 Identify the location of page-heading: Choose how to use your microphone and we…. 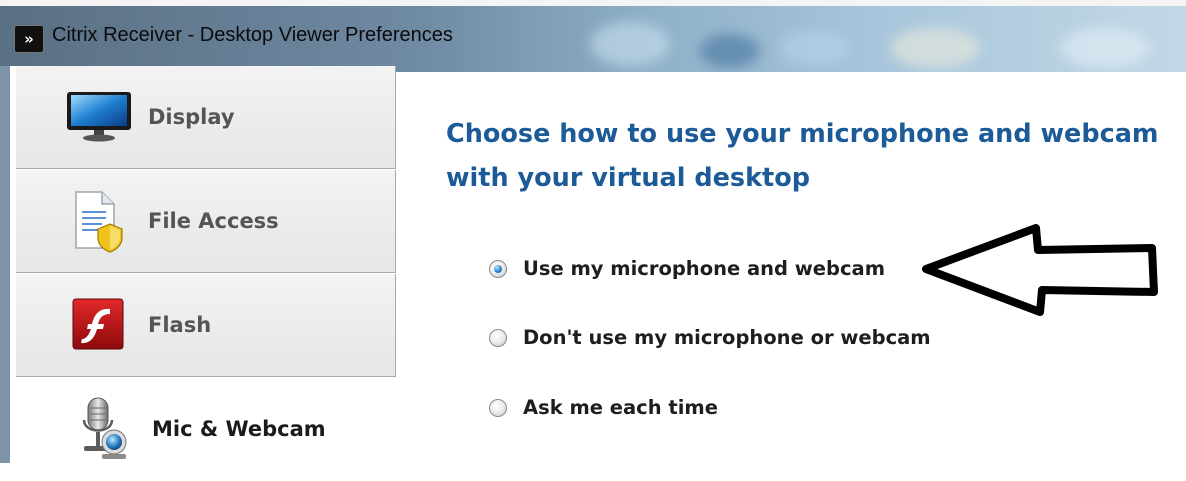
(802, 156).